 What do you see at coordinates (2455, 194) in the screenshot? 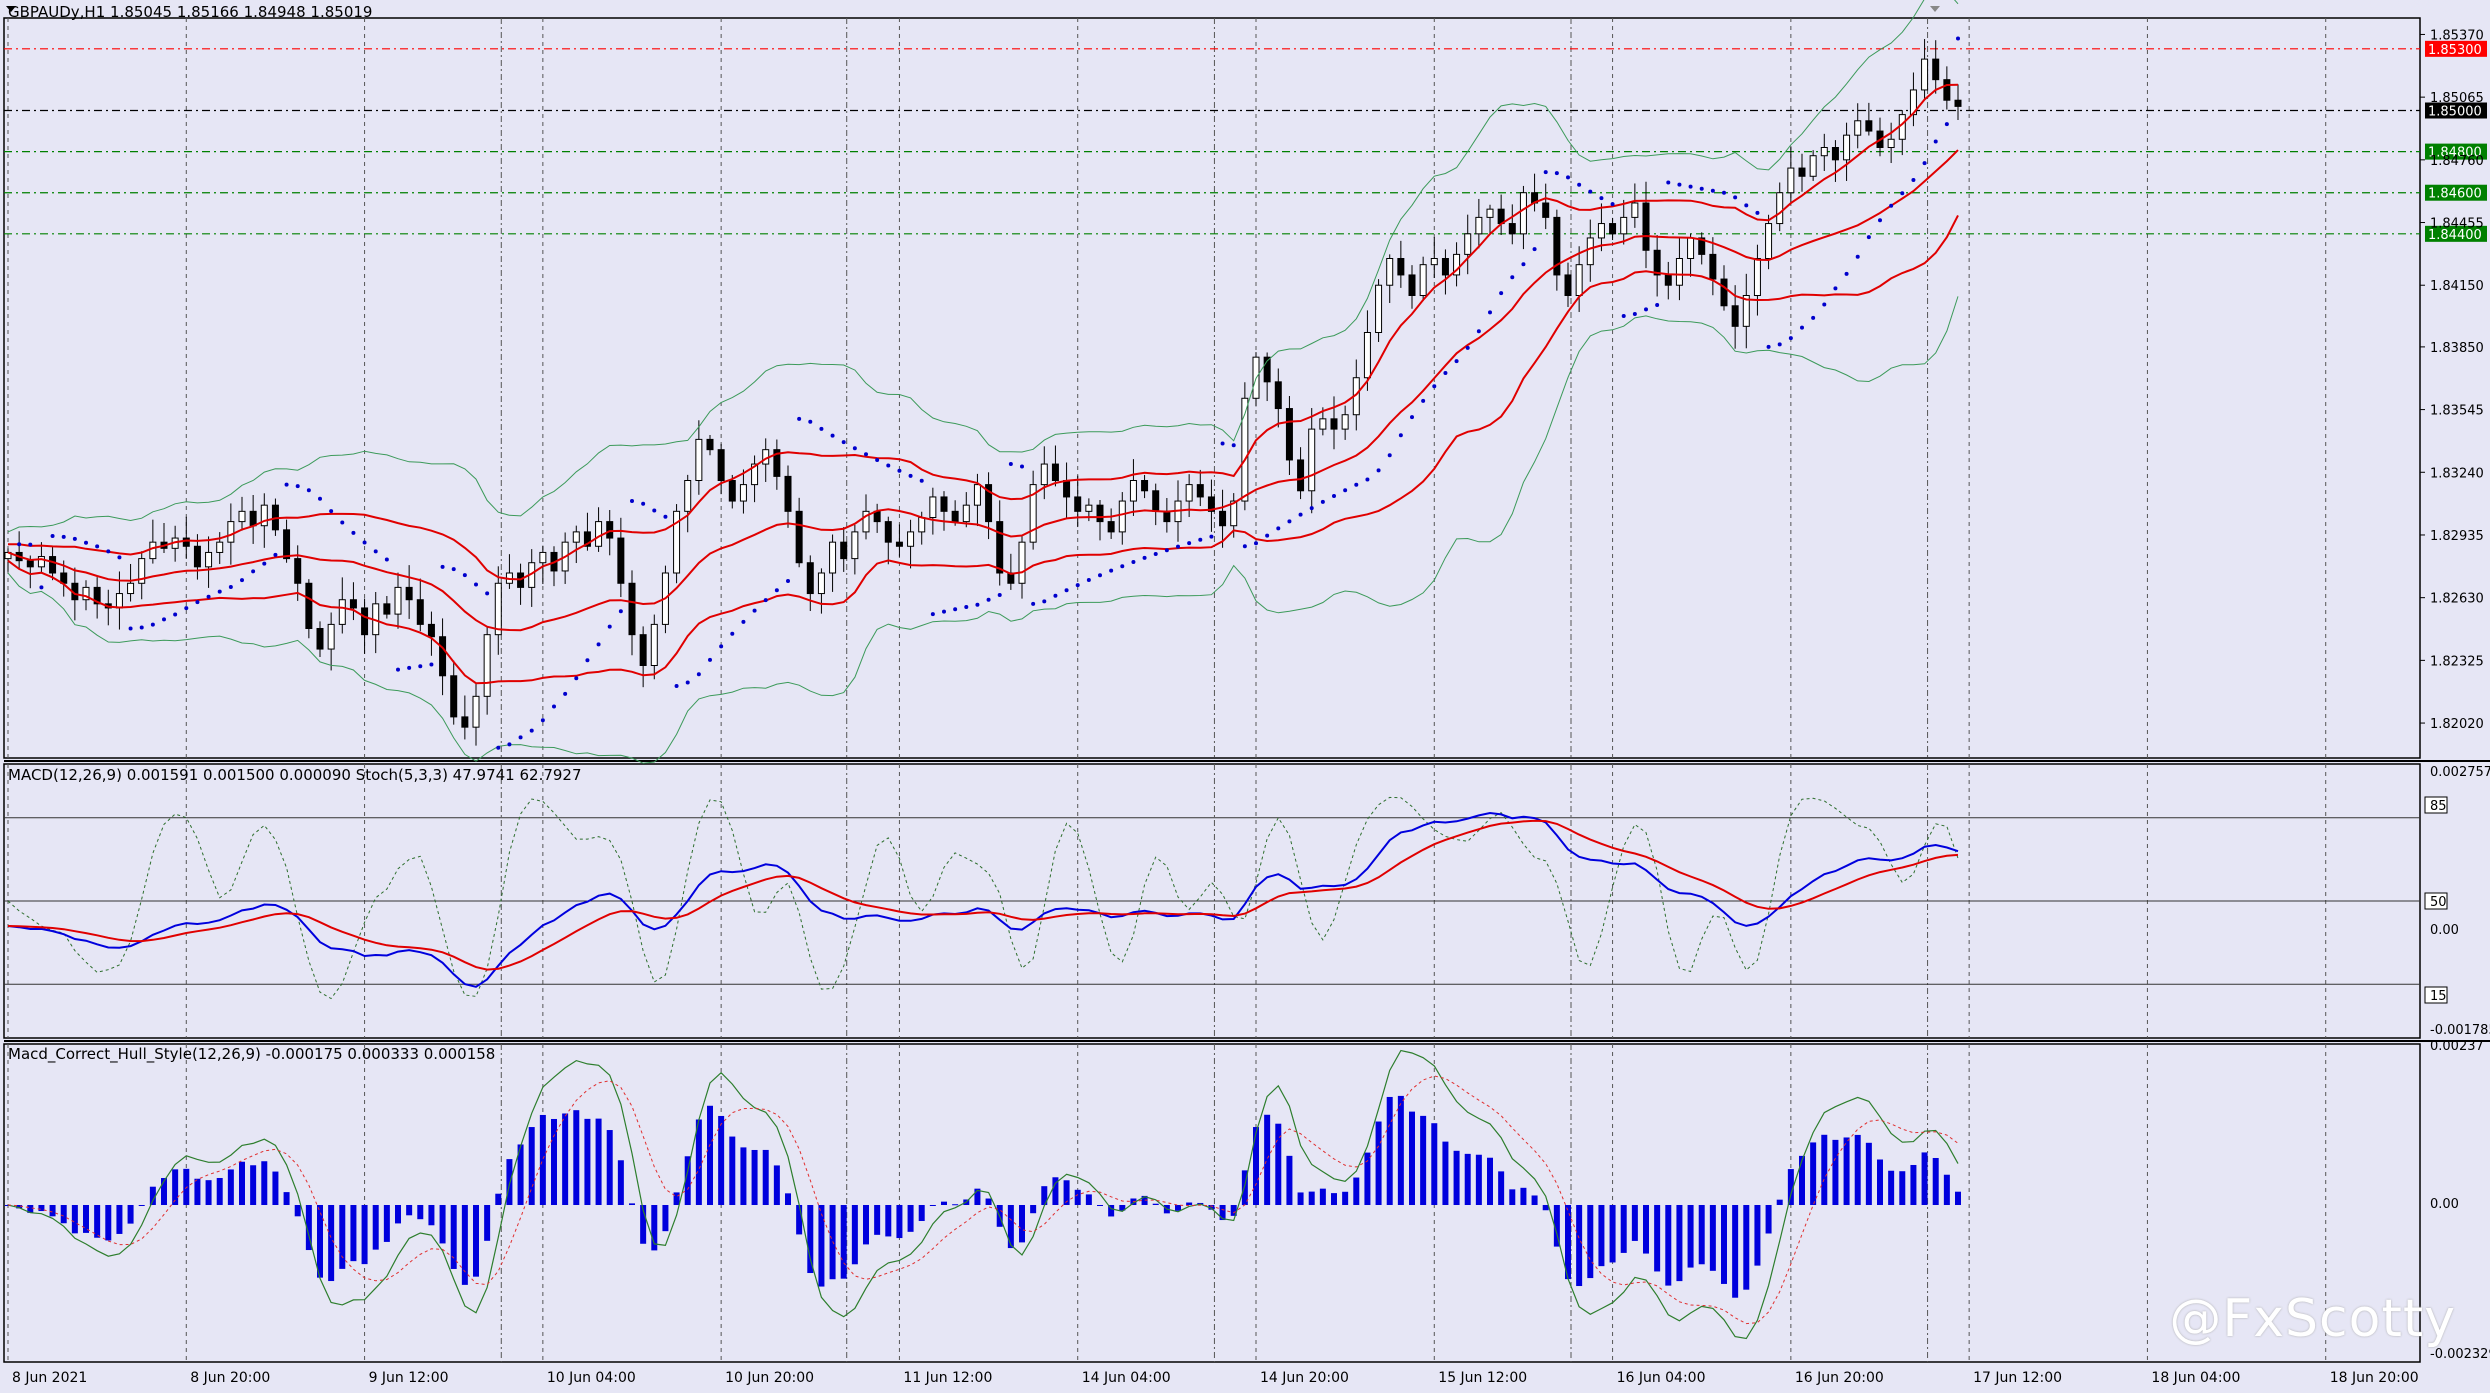
I see `level-tag-text: 1.84600` at bounding box center [2455, 194].